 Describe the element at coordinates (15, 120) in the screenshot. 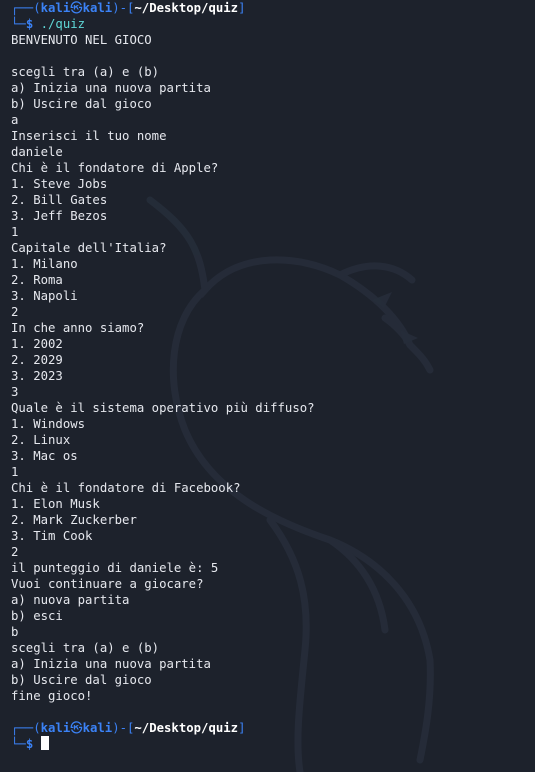

I see `output-line: a` at that location.